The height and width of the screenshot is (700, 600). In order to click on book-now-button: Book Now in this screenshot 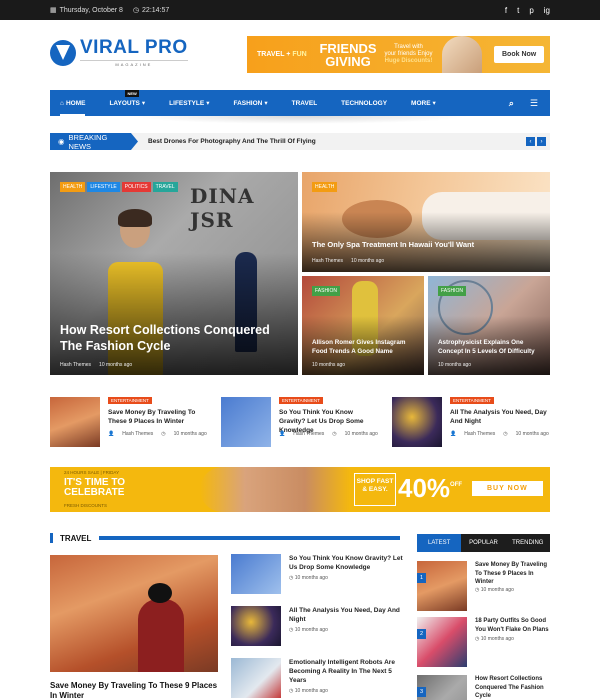, I will do `click(519, 54)`.